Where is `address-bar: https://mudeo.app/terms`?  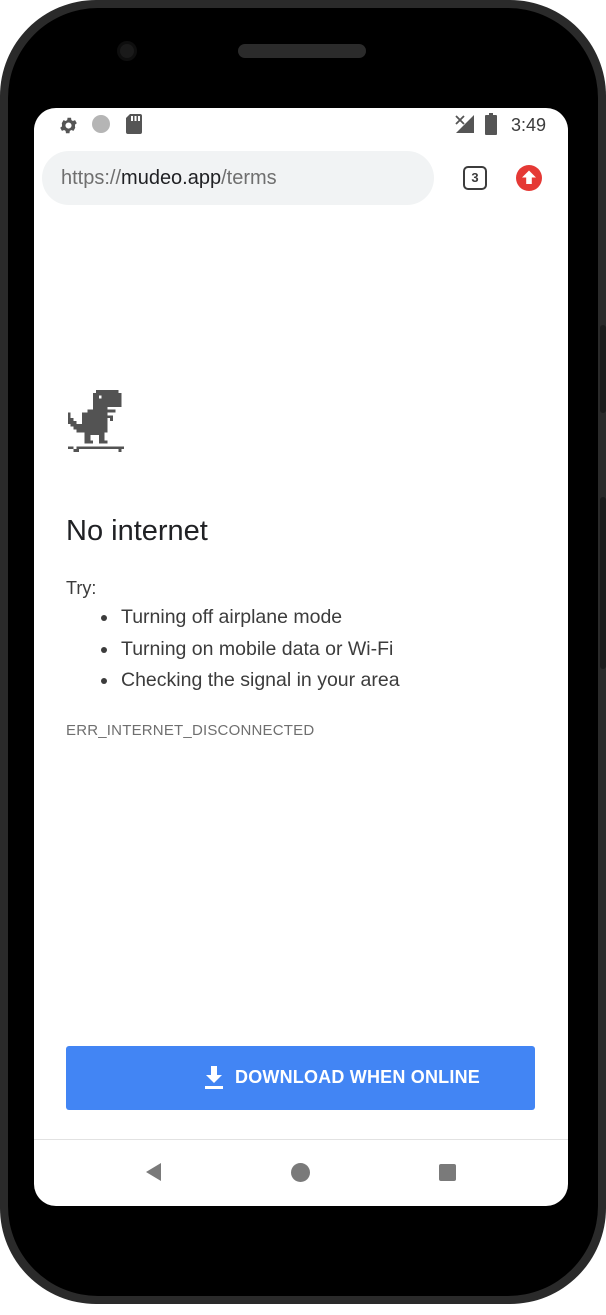 address-bar: https://mudeo.app/terms is located at coordinates (238, 178).